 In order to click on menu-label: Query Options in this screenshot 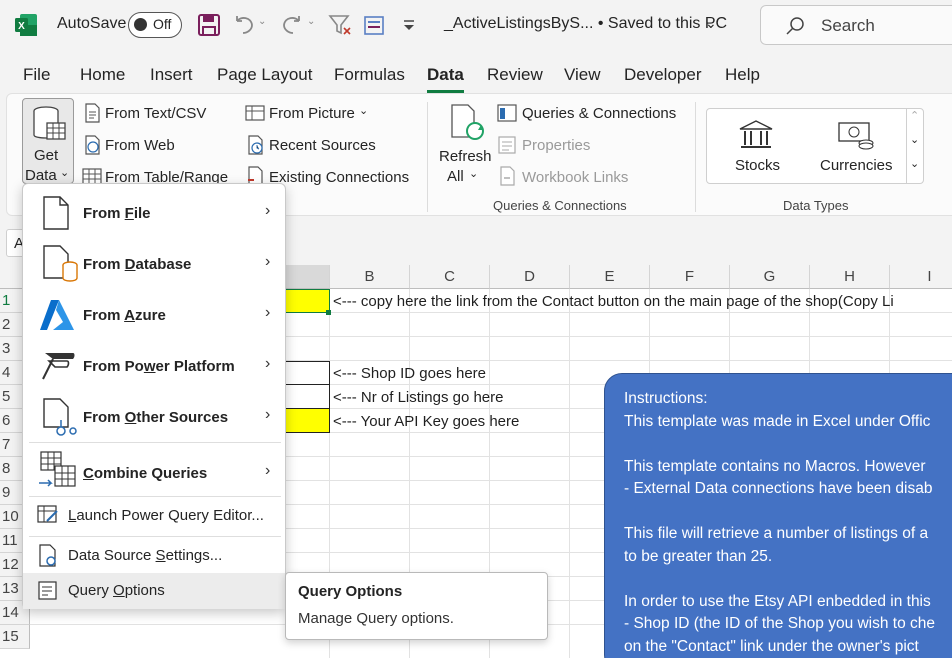, I will do `click(116, 590)`.